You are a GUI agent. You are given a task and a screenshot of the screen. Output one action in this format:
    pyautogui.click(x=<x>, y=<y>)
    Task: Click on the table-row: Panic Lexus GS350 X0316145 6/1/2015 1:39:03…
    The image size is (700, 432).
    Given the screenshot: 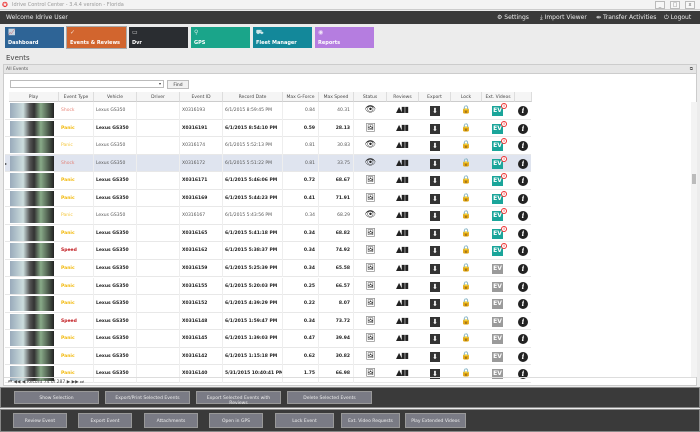 What is the action you would take?
    pyautogui.click(x=268, y=339)
    